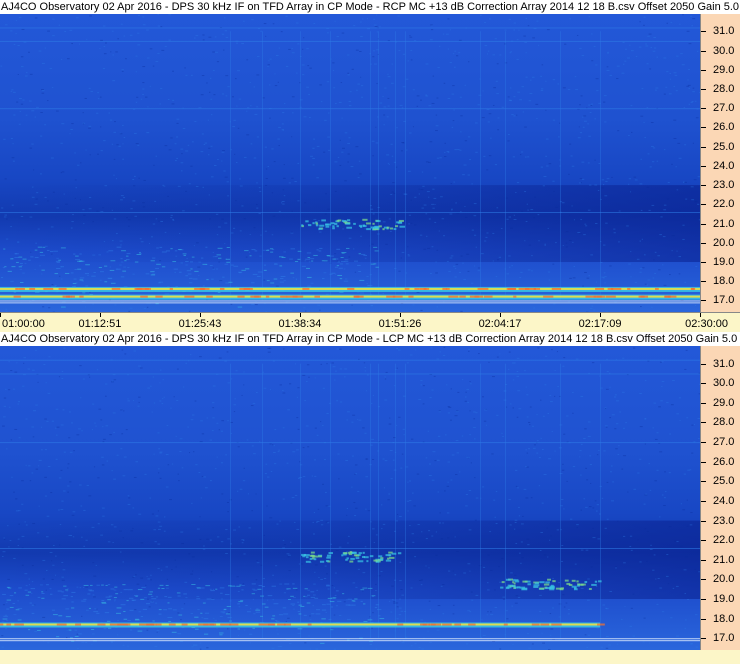 The height and width of the screenshot is (664, 740). What do you see at coordinates (724, 146) in the screenshot?
I see `y-tick-label: 25.0` at bounding box center [724, 146].